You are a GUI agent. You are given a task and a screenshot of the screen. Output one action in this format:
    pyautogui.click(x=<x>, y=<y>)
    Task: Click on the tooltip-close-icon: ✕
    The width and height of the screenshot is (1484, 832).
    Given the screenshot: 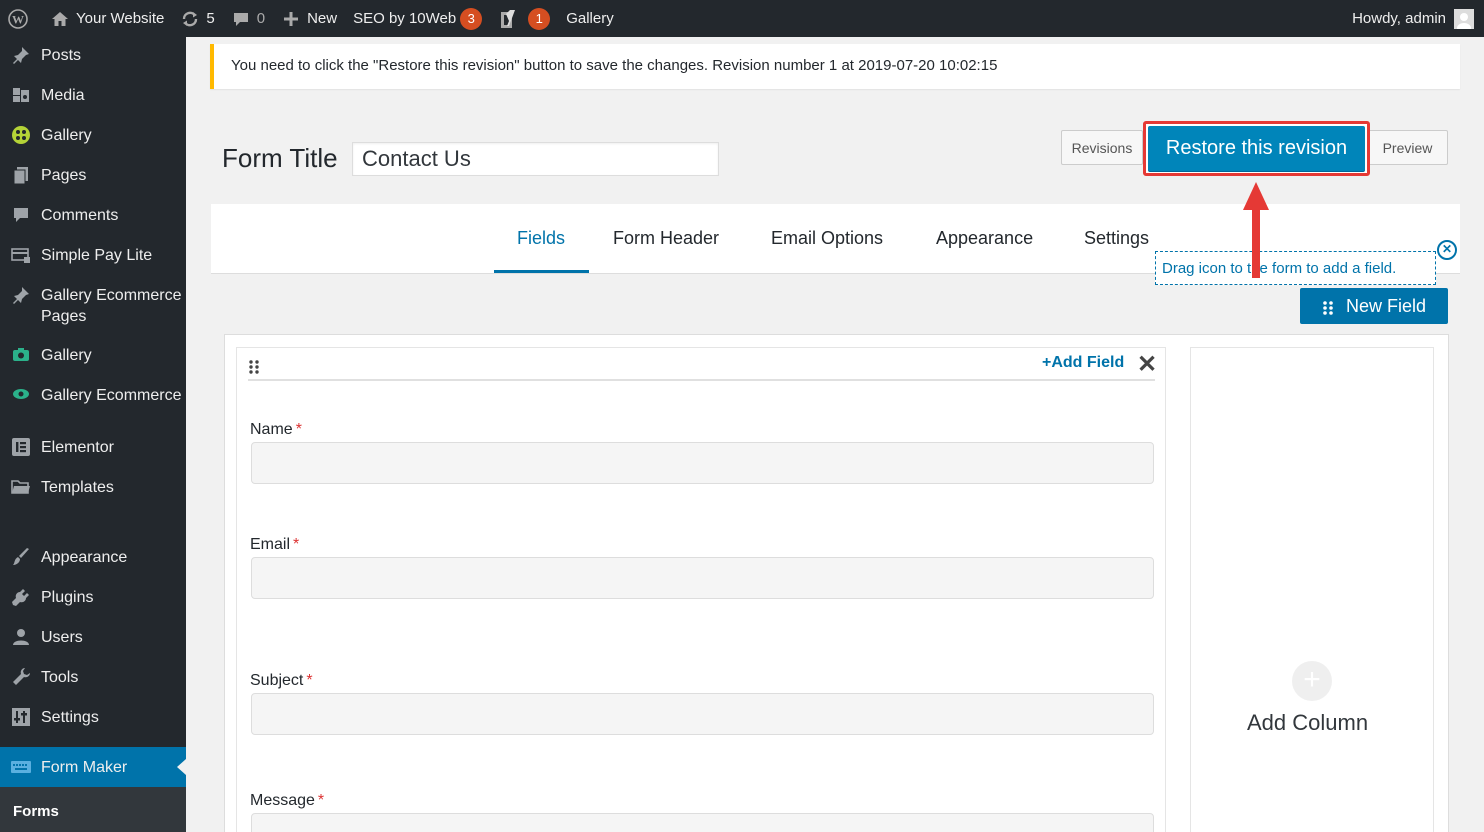 What is the action you would take?
    pyautogui.click(x=1447, y=250)
    